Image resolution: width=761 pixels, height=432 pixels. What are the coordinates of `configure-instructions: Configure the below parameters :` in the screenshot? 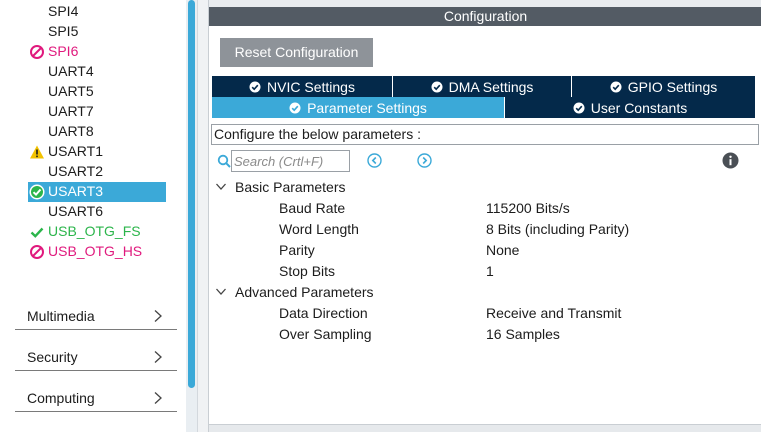 It's located at (485, 134).